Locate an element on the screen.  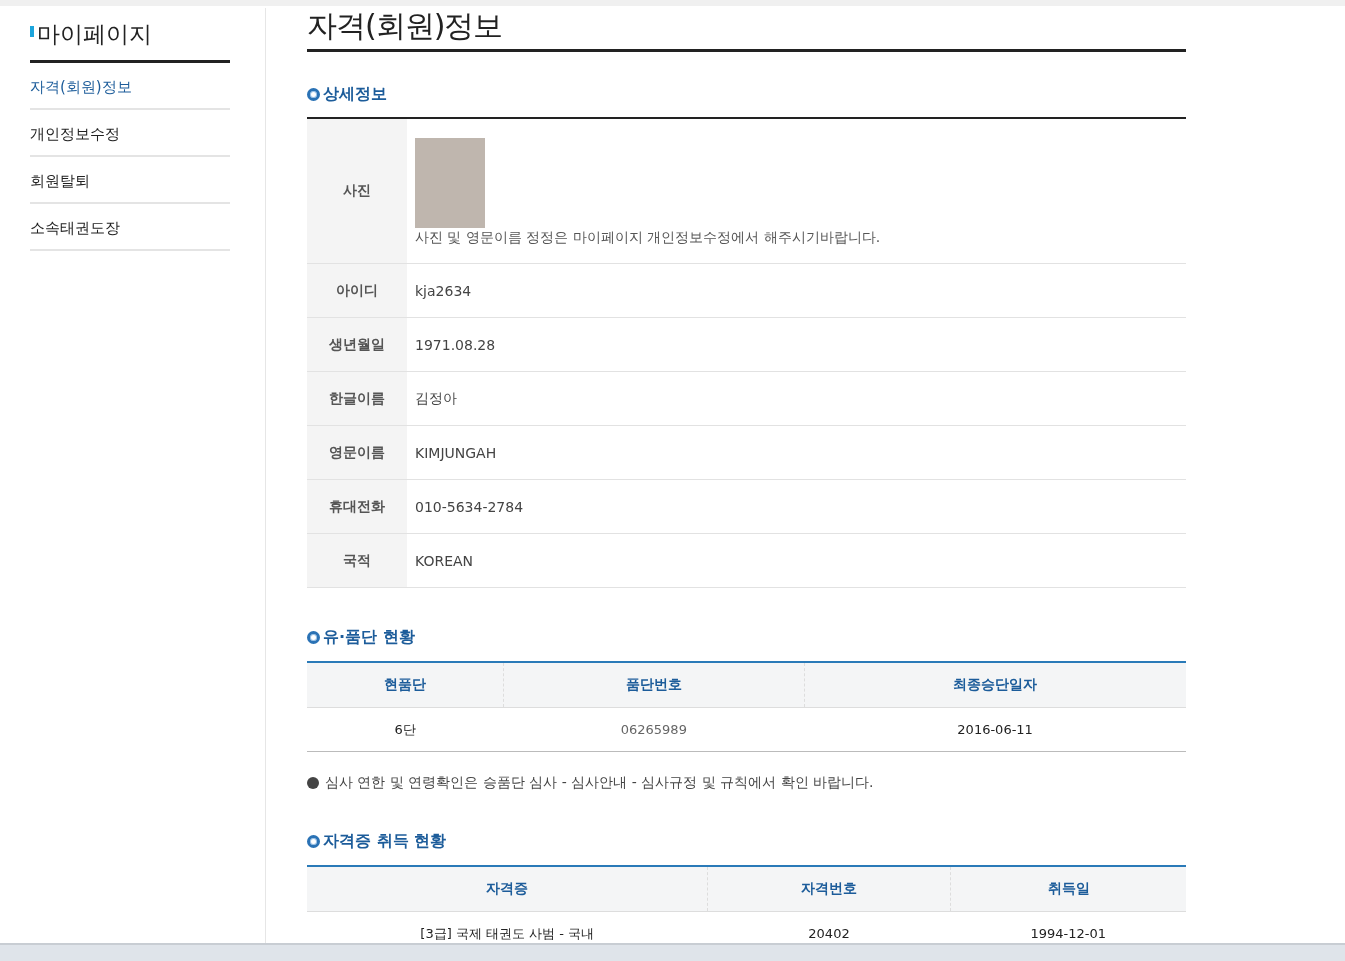
row-label: 아이디 is located at coordinates (357, 290).